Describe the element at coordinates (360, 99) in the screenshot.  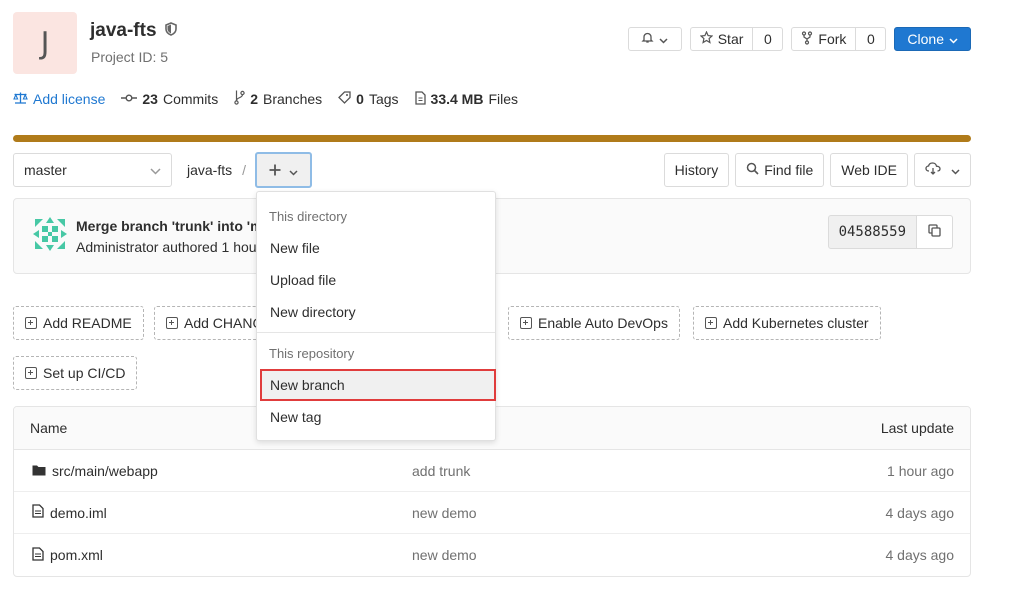
I see `tags-count: 0` at that location.